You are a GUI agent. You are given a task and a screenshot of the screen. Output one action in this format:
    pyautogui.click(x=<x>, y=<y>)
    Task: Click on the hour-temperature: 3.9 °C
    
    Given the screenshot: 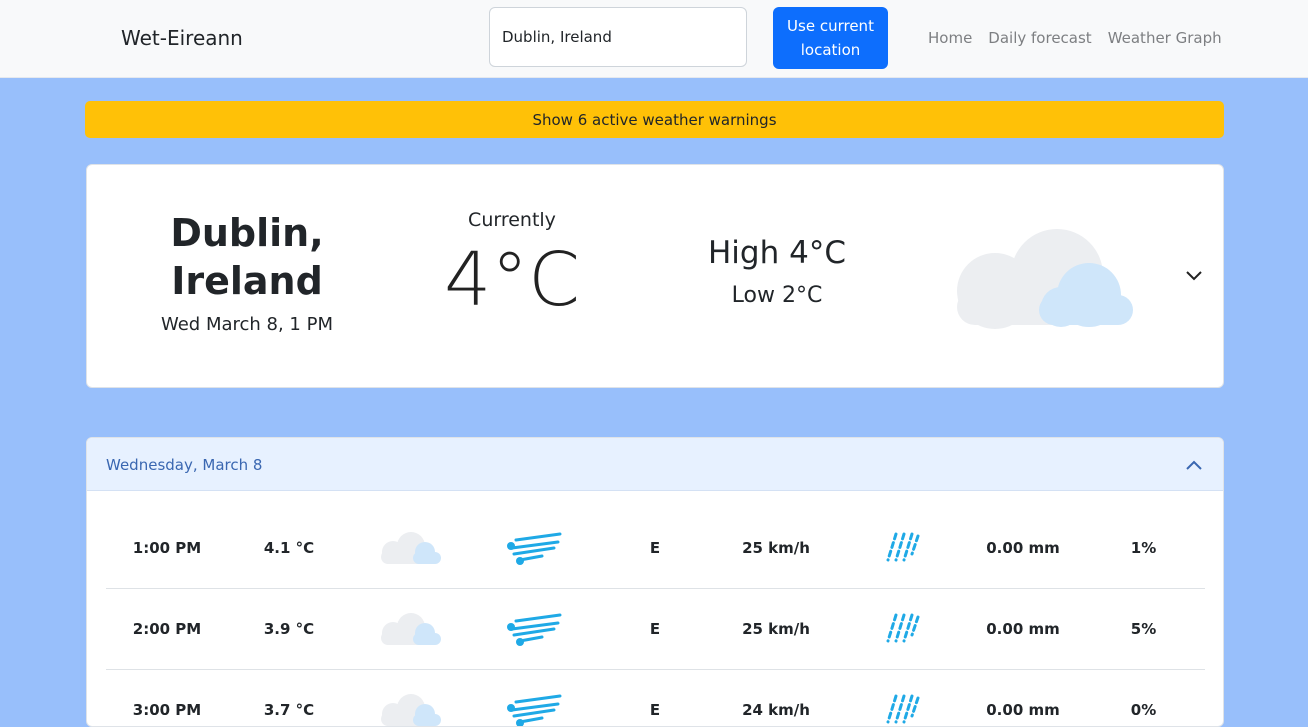 What is the action you would take?
    pyautogui.click(x=289, y=628)
    